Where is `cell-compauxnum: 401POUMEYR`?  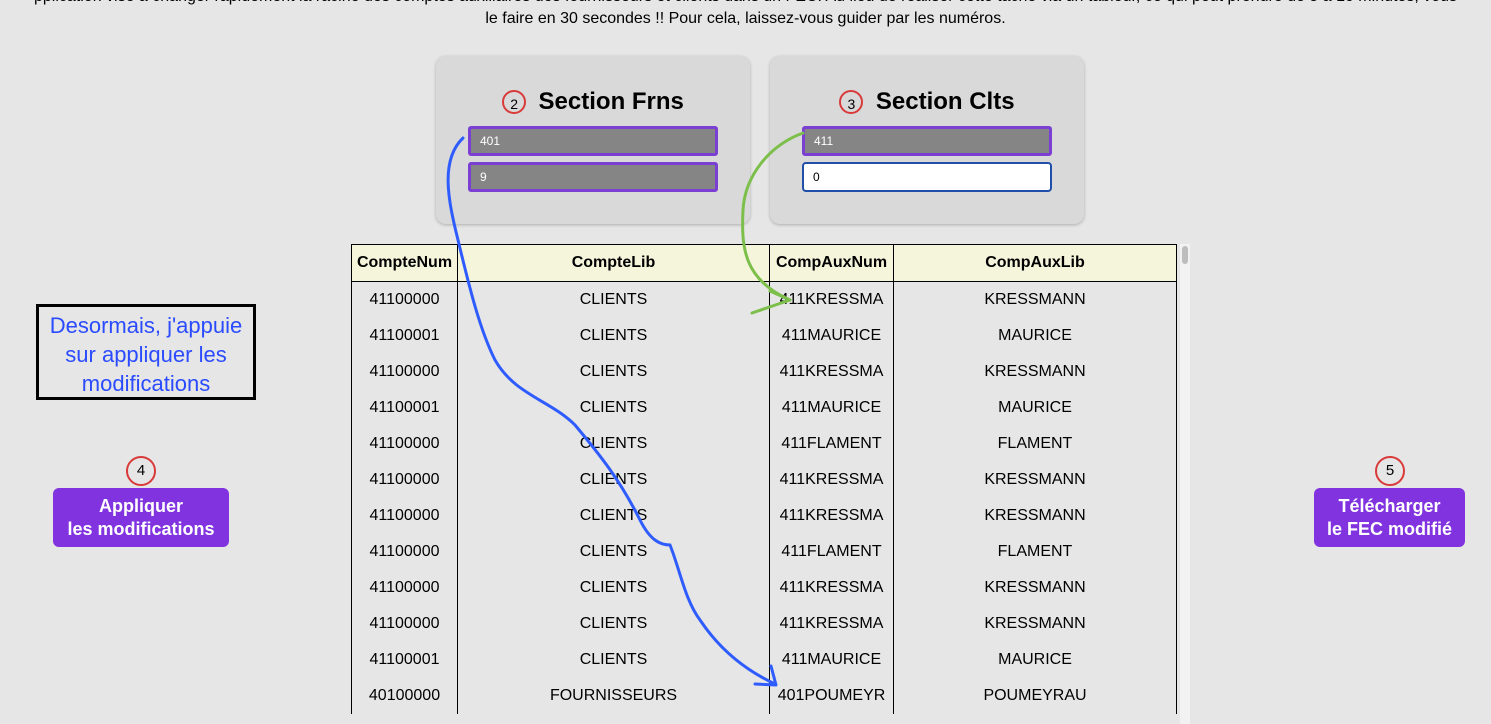
cell-compauxnum: 401POUMEYR is located at coordinates (831, 696).